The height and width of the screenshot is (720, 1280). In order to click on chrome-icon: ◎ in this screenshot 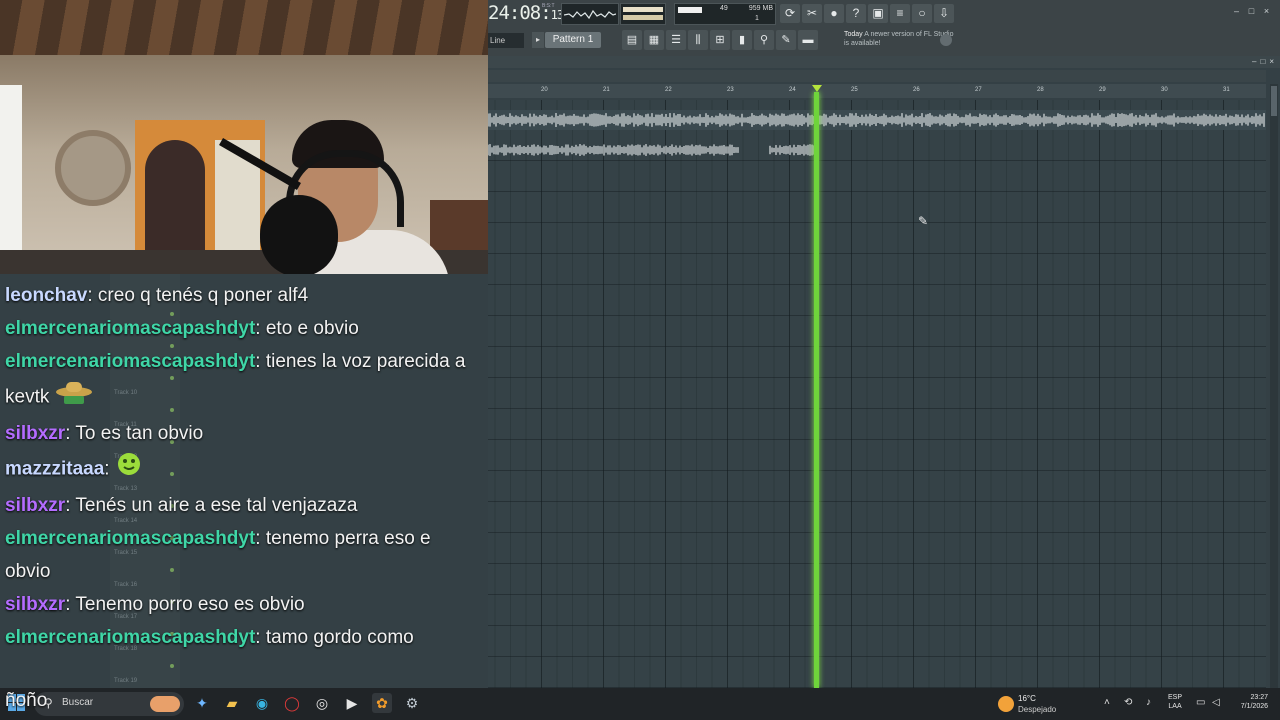, I will do `click(322, 703)`.